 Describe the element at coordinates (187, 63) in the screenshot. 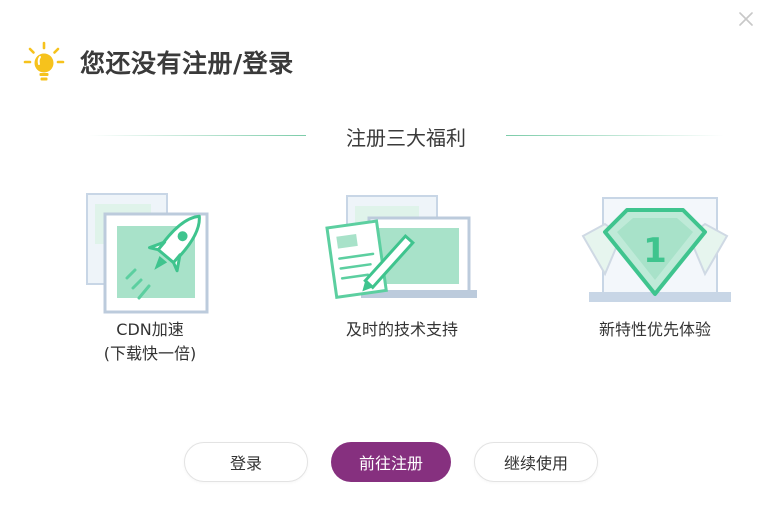

I see `dialog-title: 您还没有注册/登录` at that location.